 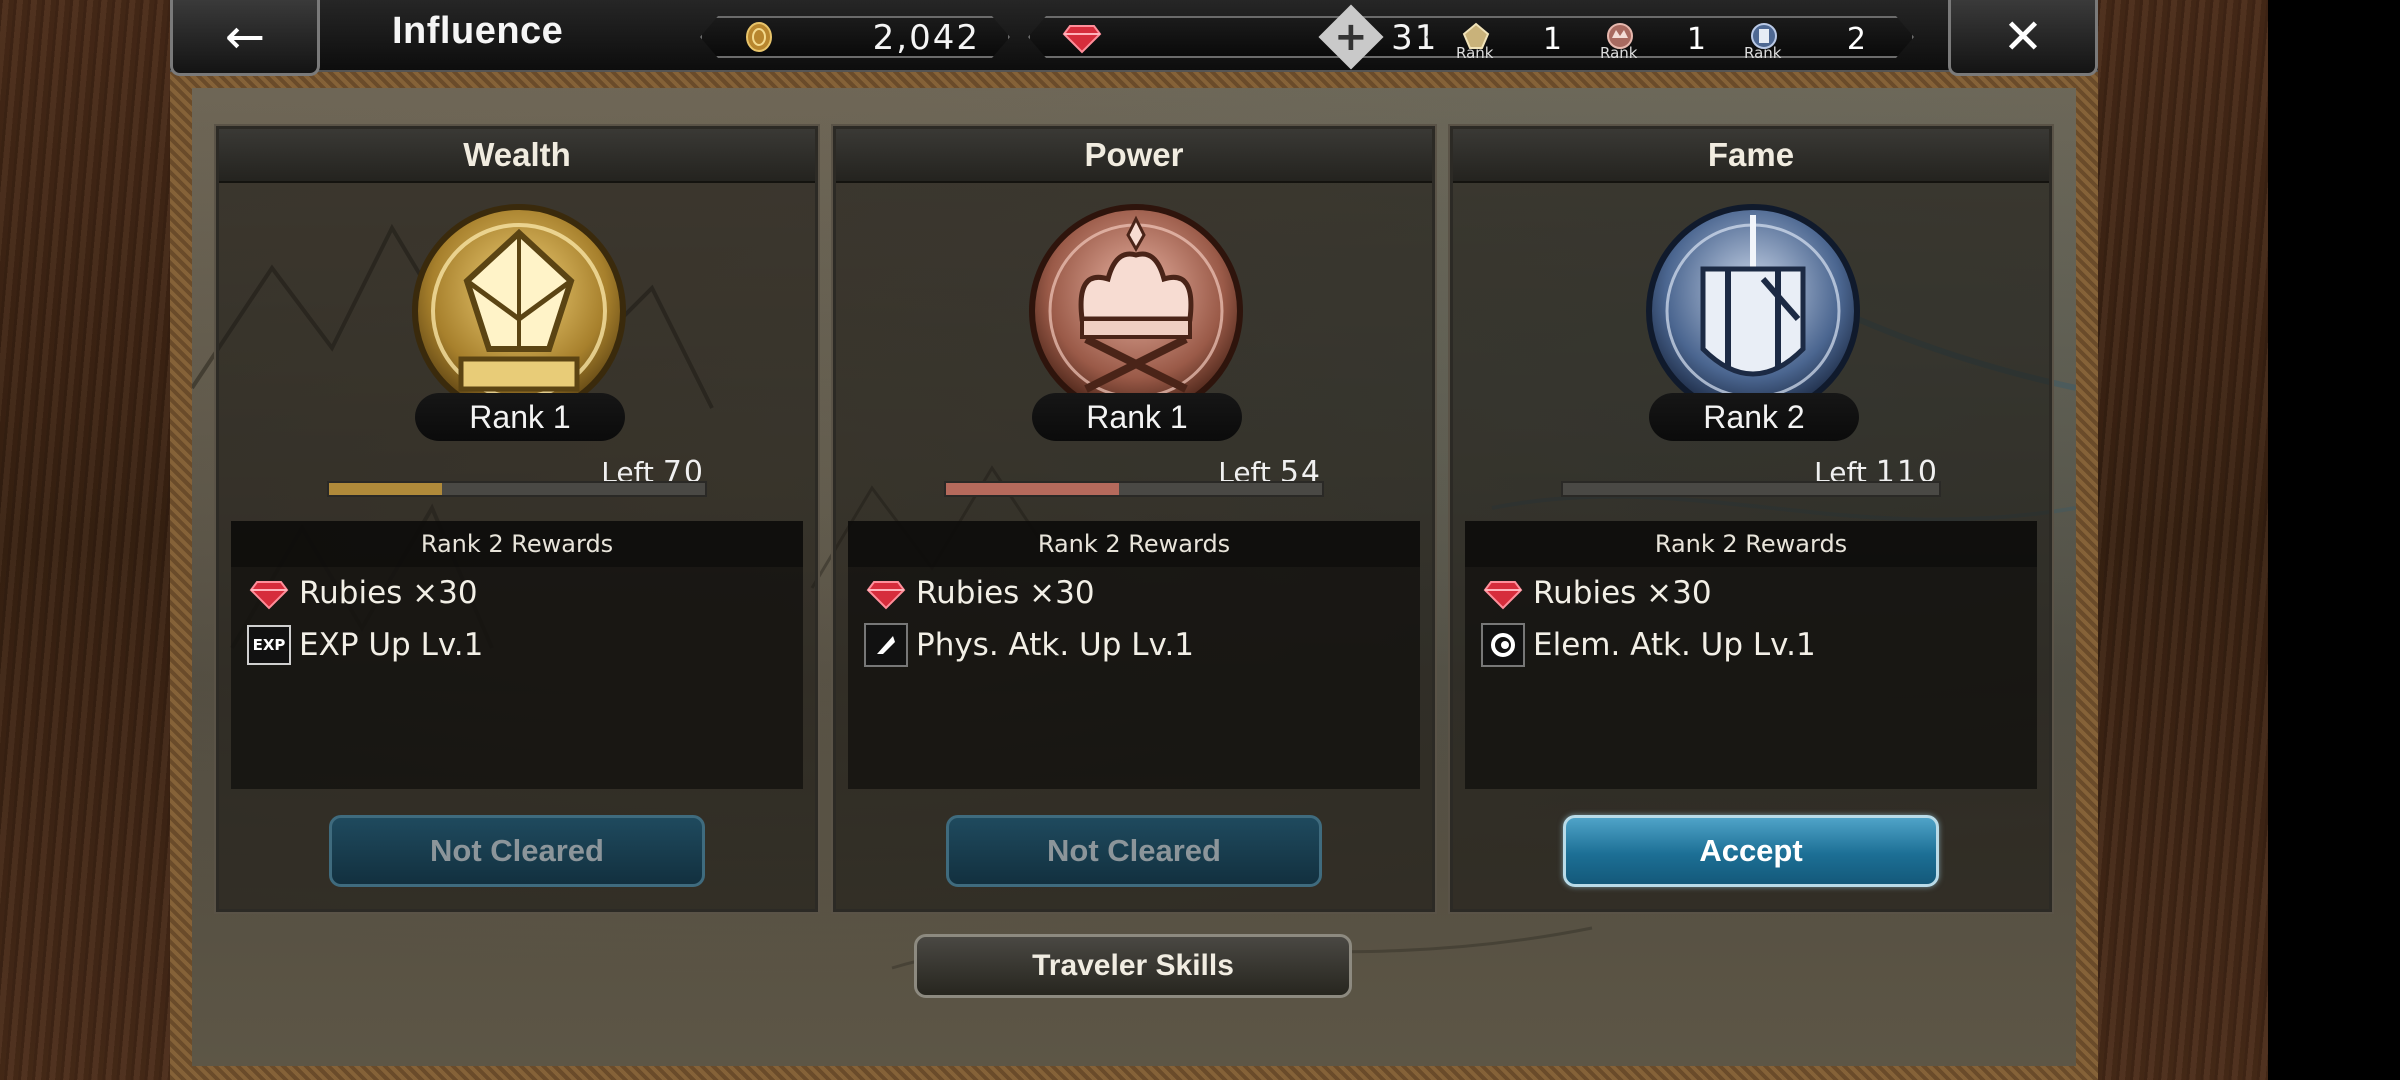 I want to click on close-button: ✕, so click(x=2023, y=38).